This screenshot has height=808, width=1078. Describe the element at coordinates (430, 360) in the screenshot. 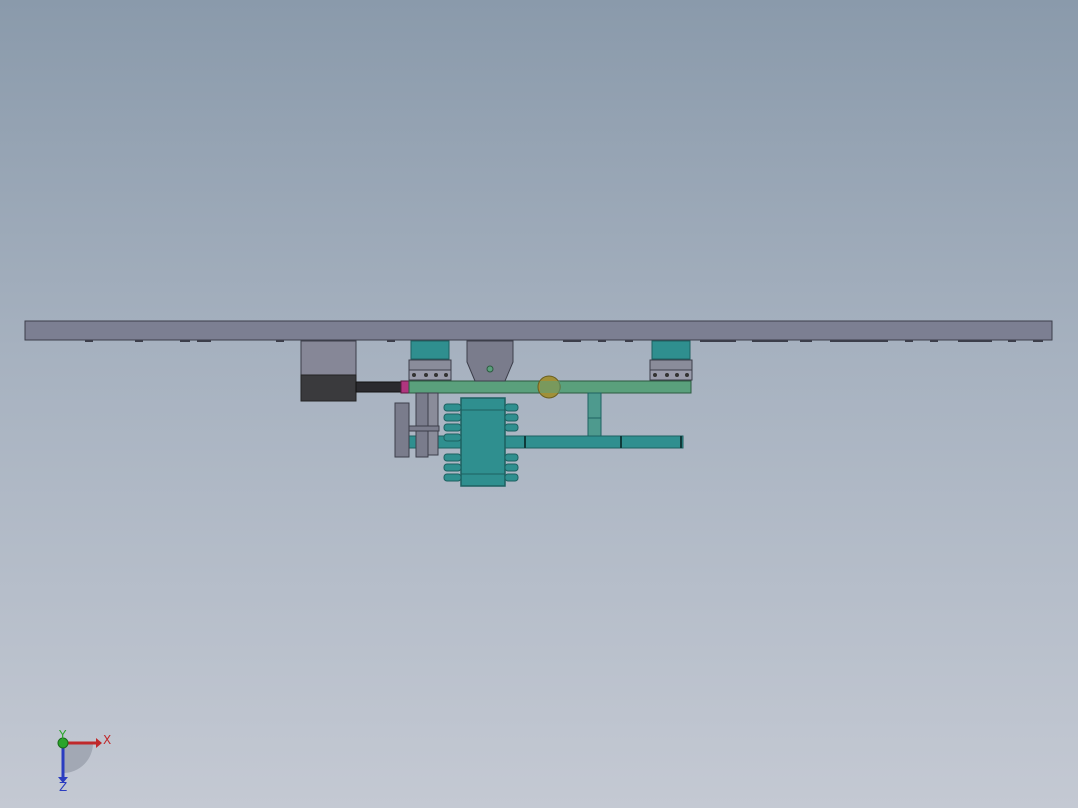

I see `left-slider-block` at that location.